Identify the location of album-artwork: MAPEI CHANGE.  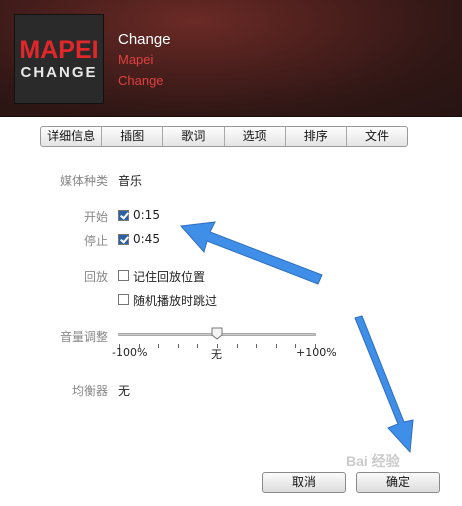
(59, 59).